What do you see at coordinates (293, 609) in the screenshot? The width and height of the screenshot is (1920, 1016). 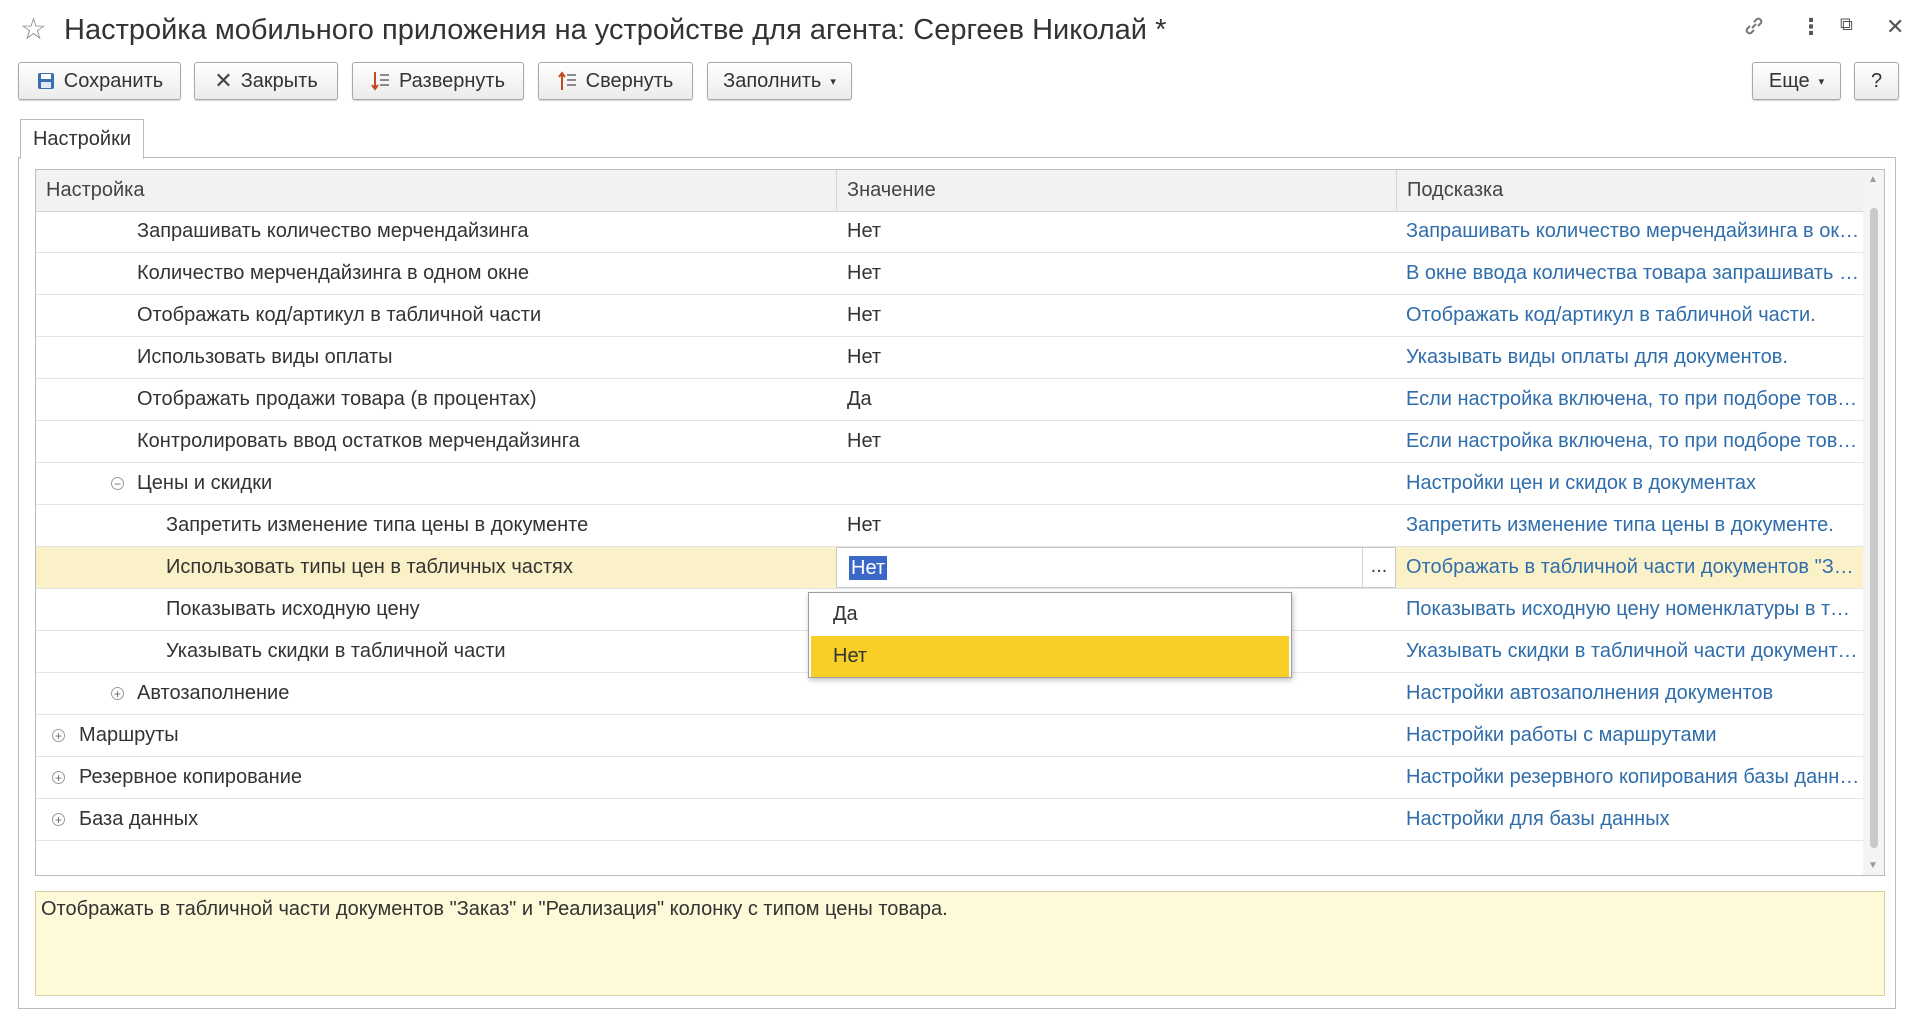 I see `setting-name: Показывать исходную цену` at bounding box center [293, 609].